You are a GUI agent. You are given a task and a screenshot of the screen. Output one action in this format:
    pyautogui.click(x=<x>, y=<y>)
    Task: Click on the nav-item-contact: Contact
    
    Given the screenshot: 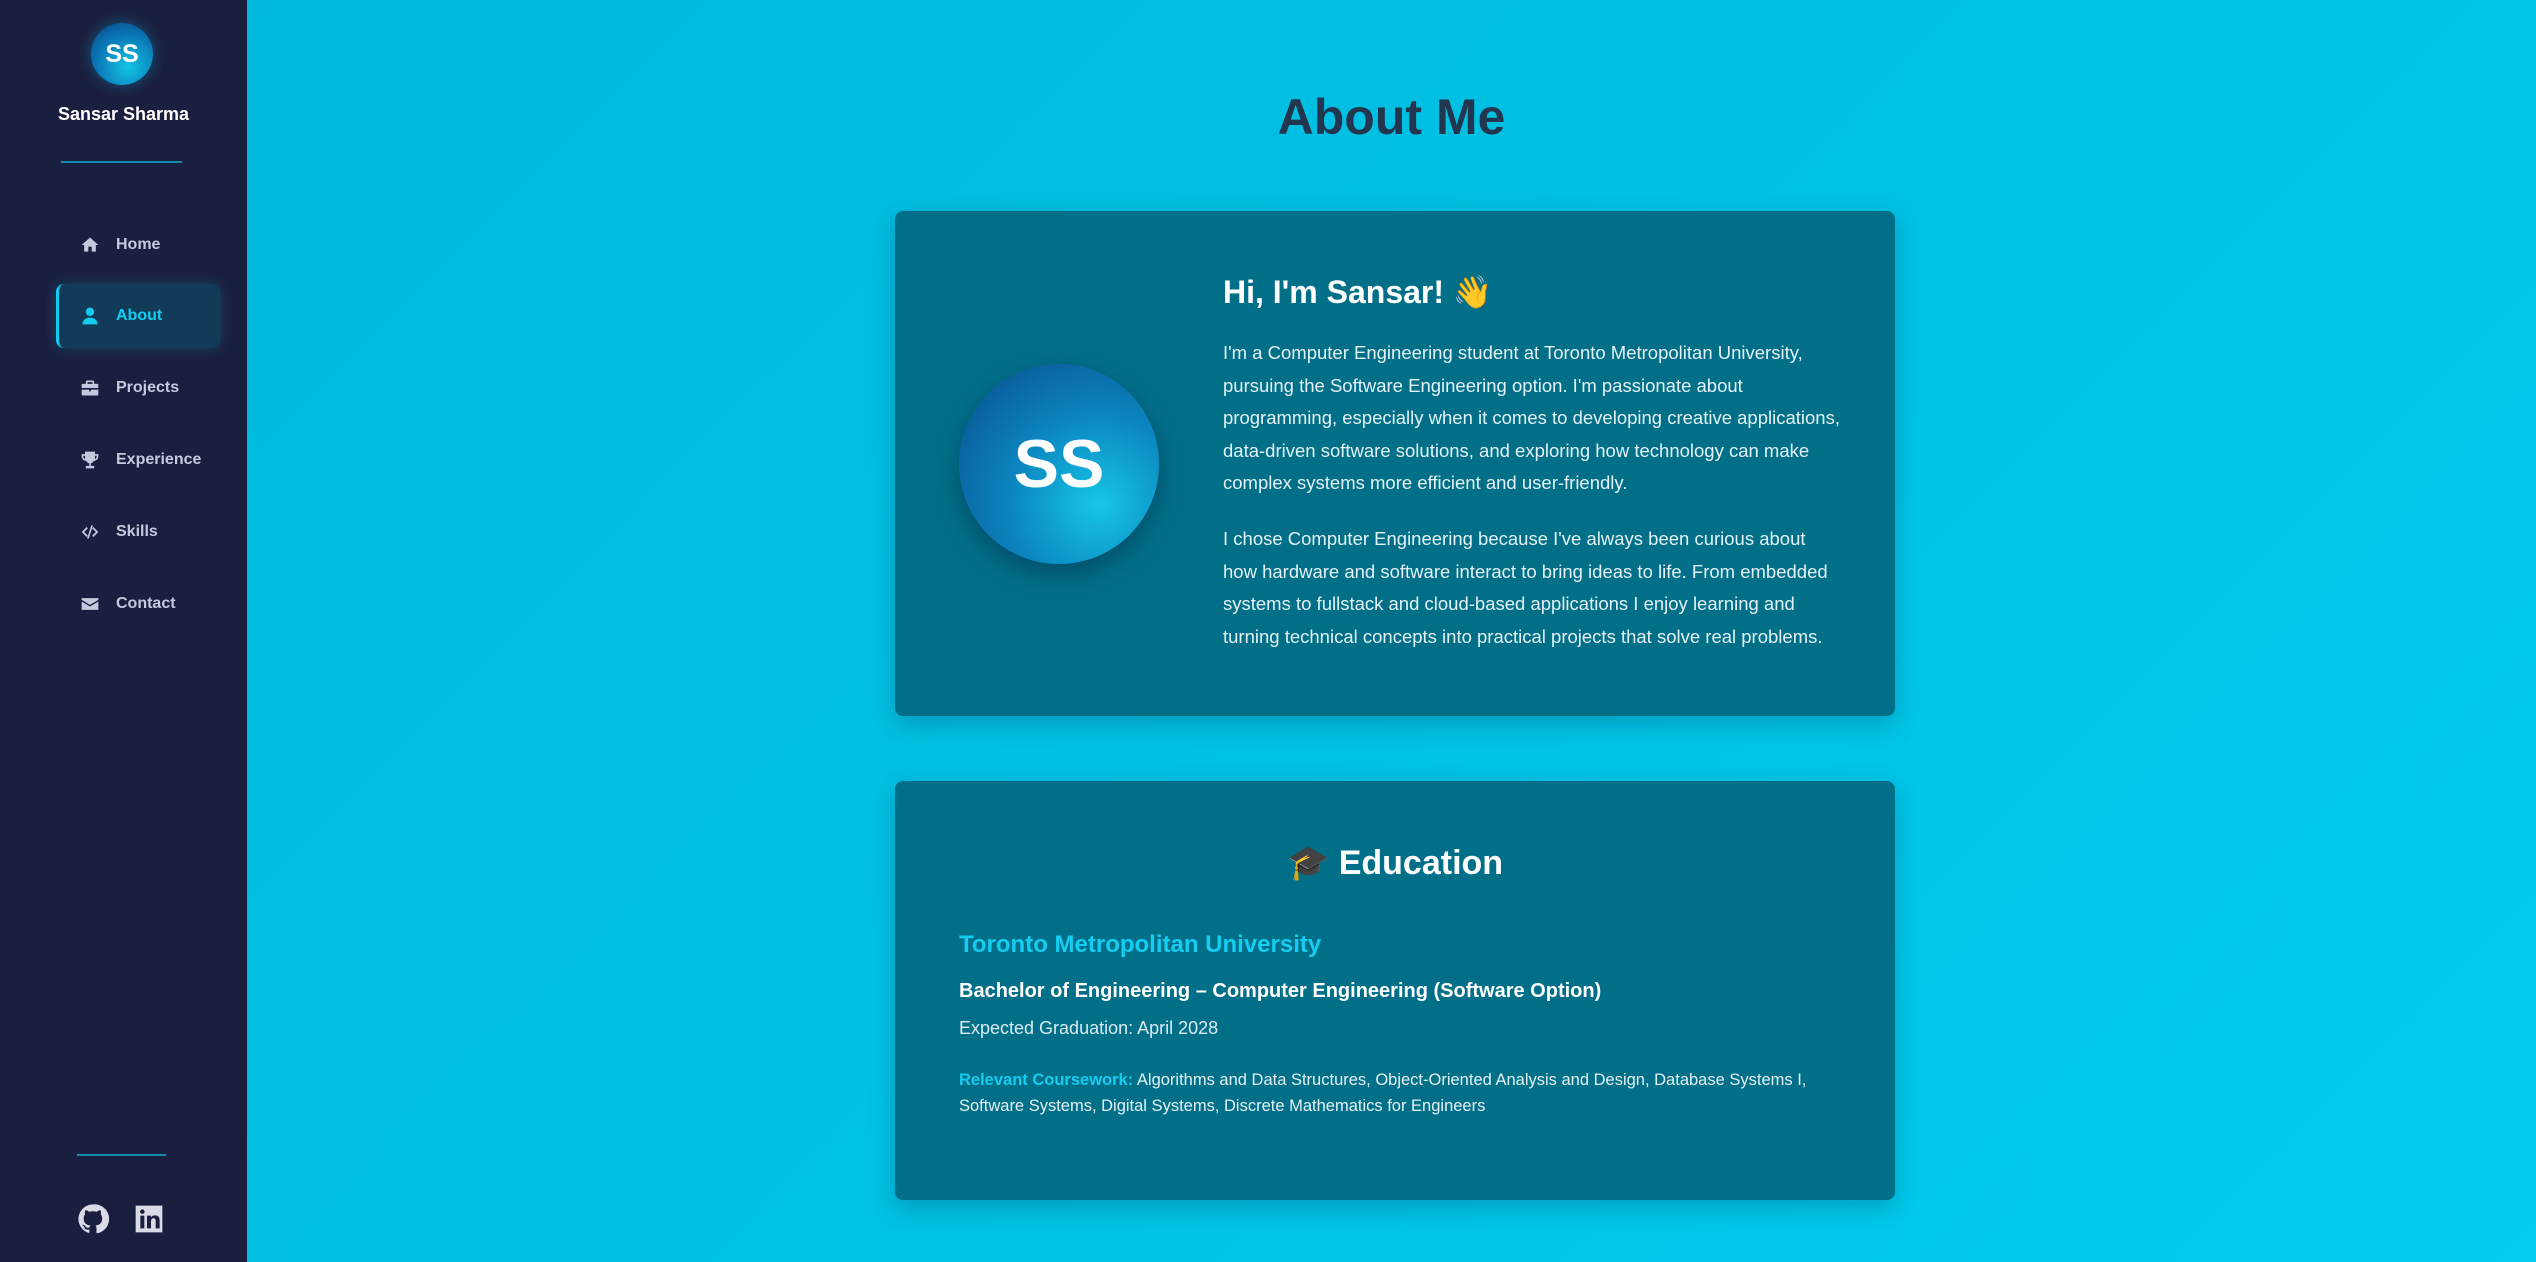 What is the action you would take?
    pyautogui.click(x=138, y=604)
    